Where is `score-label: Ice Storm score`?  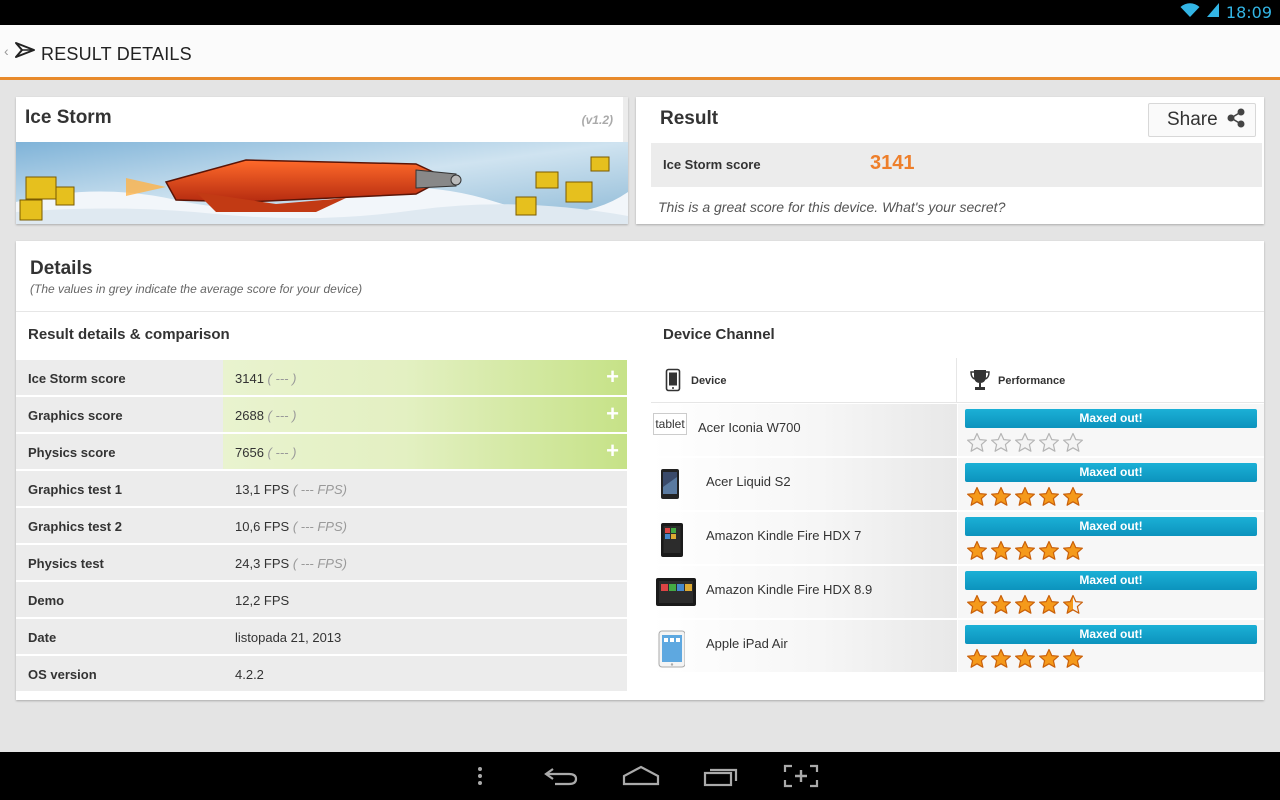 score-label: Ice Storm score is located at coordinates (712, 164).